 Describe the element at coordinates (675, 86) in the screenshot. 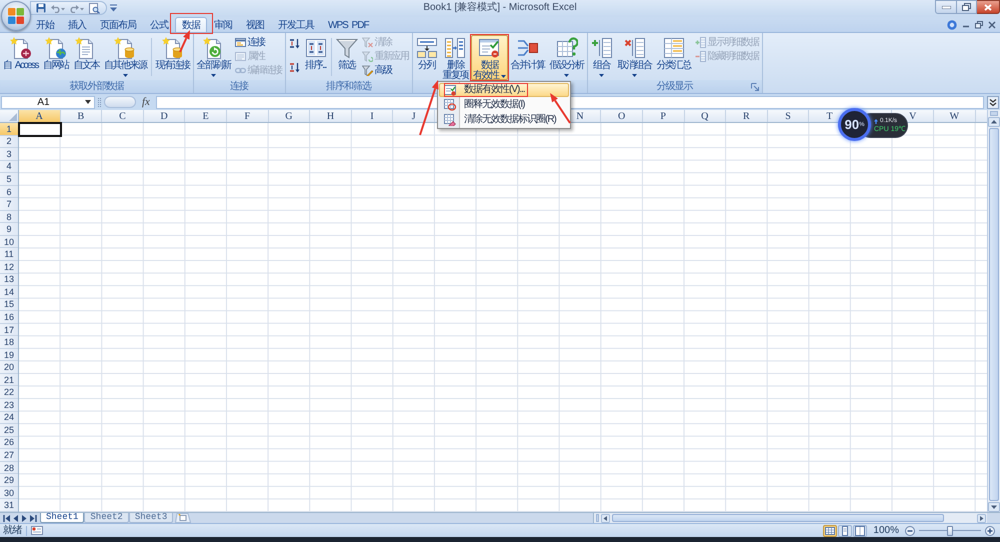

I see `group-label: 分级显示` at that location.